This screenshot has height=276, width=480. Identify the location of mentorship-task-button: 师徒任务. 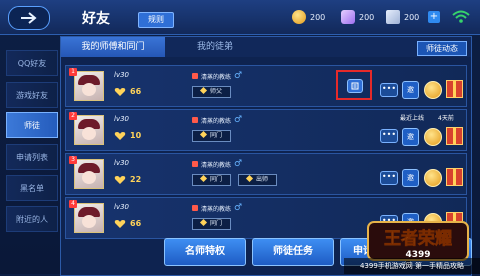
(293, 252).